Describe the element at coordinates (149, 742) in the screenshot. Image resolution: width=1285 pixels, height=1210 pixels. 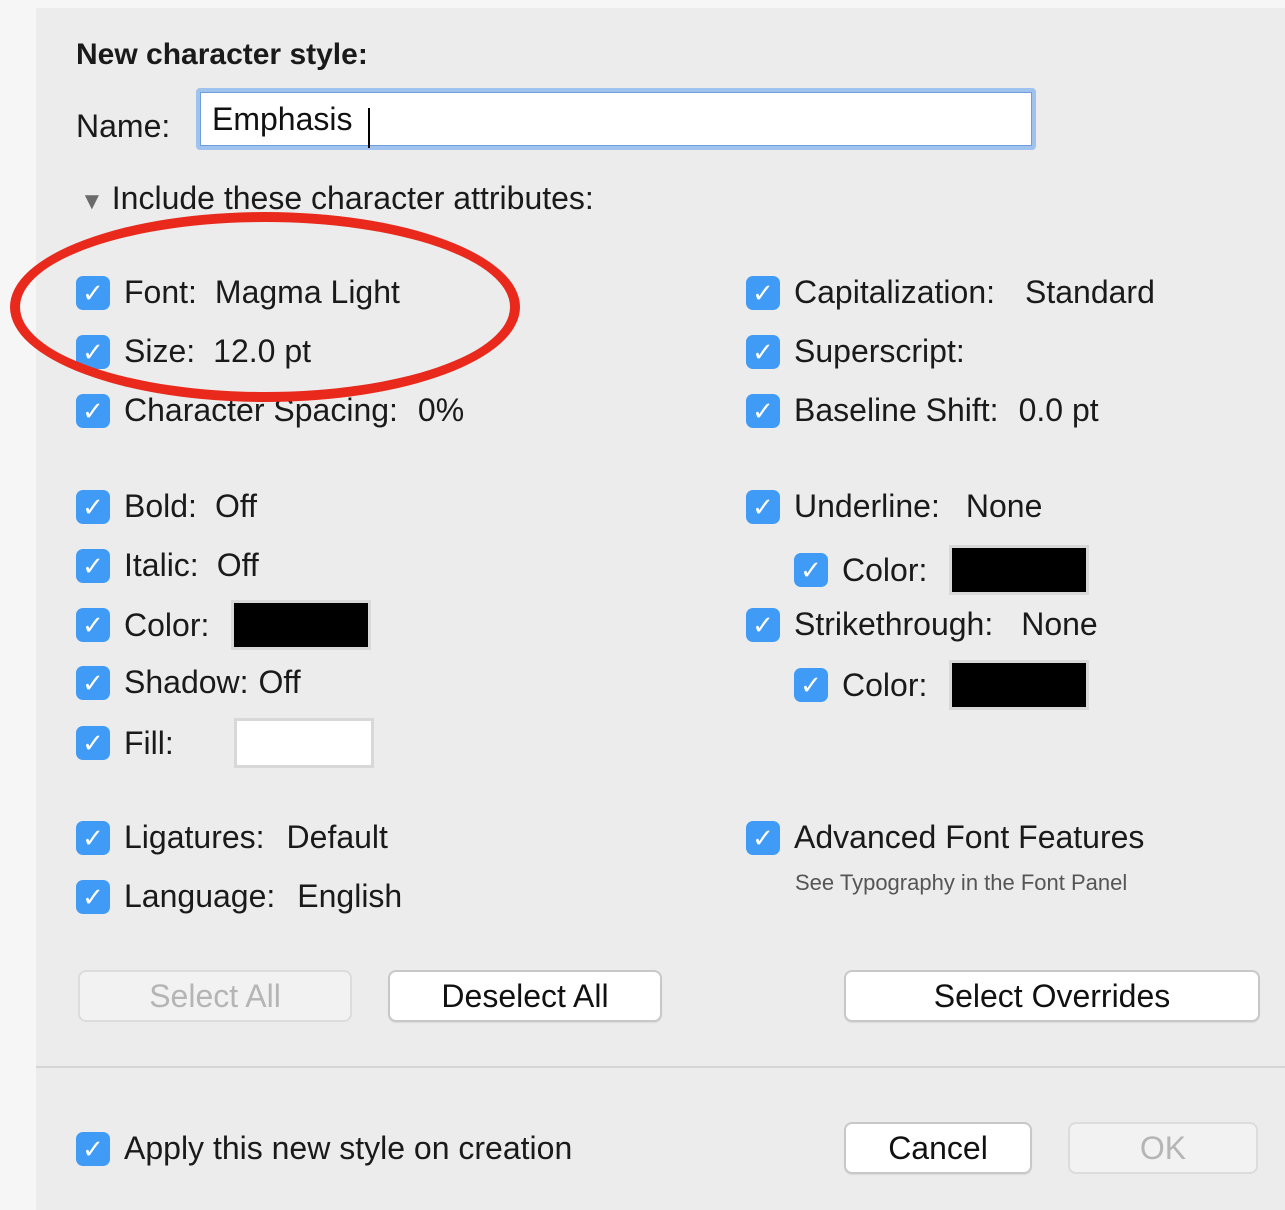
I see `fill-label: Fill:` at that location.